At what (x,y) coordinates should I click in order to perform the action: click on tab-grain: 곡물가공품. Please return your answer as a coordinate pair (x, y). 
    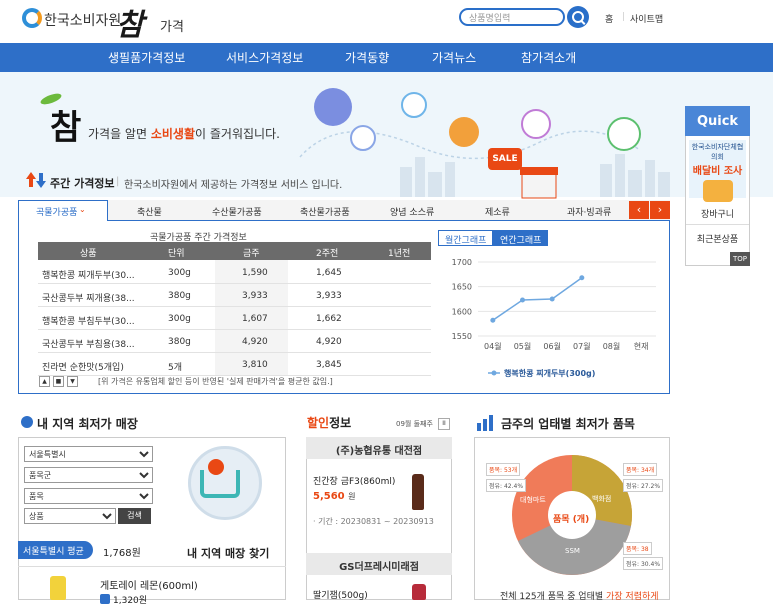
    Looking at the image, I should click on (56, 211).